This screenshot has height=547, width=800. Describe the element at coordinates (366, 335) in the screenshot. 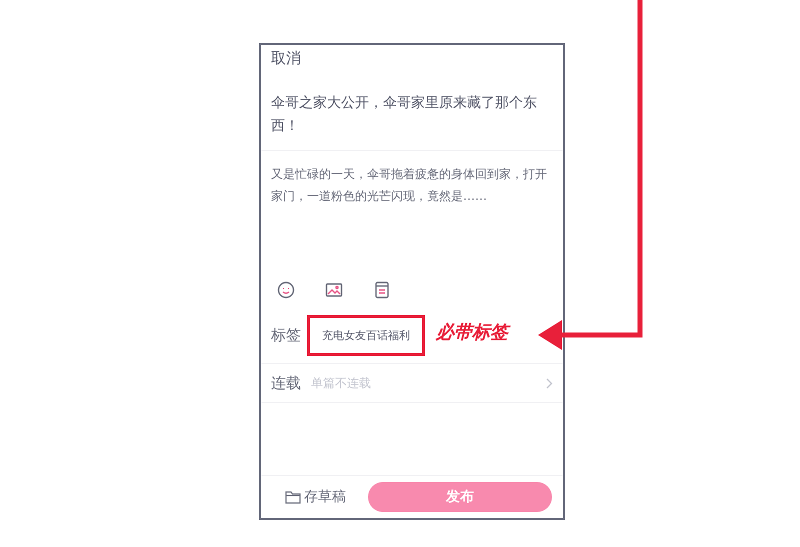

I see `tag-chip: 充电女友百话福利` at that location.